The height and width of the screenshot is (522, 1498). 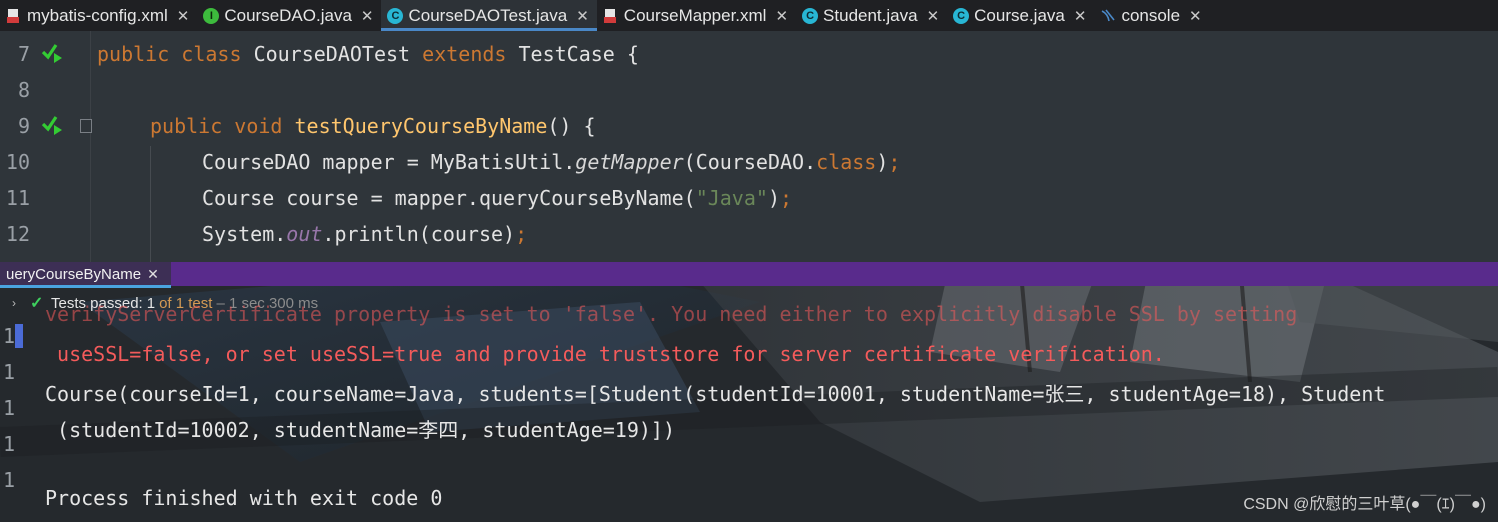 I want to click on tab-label: Student.java, so click(x=870, y=15).